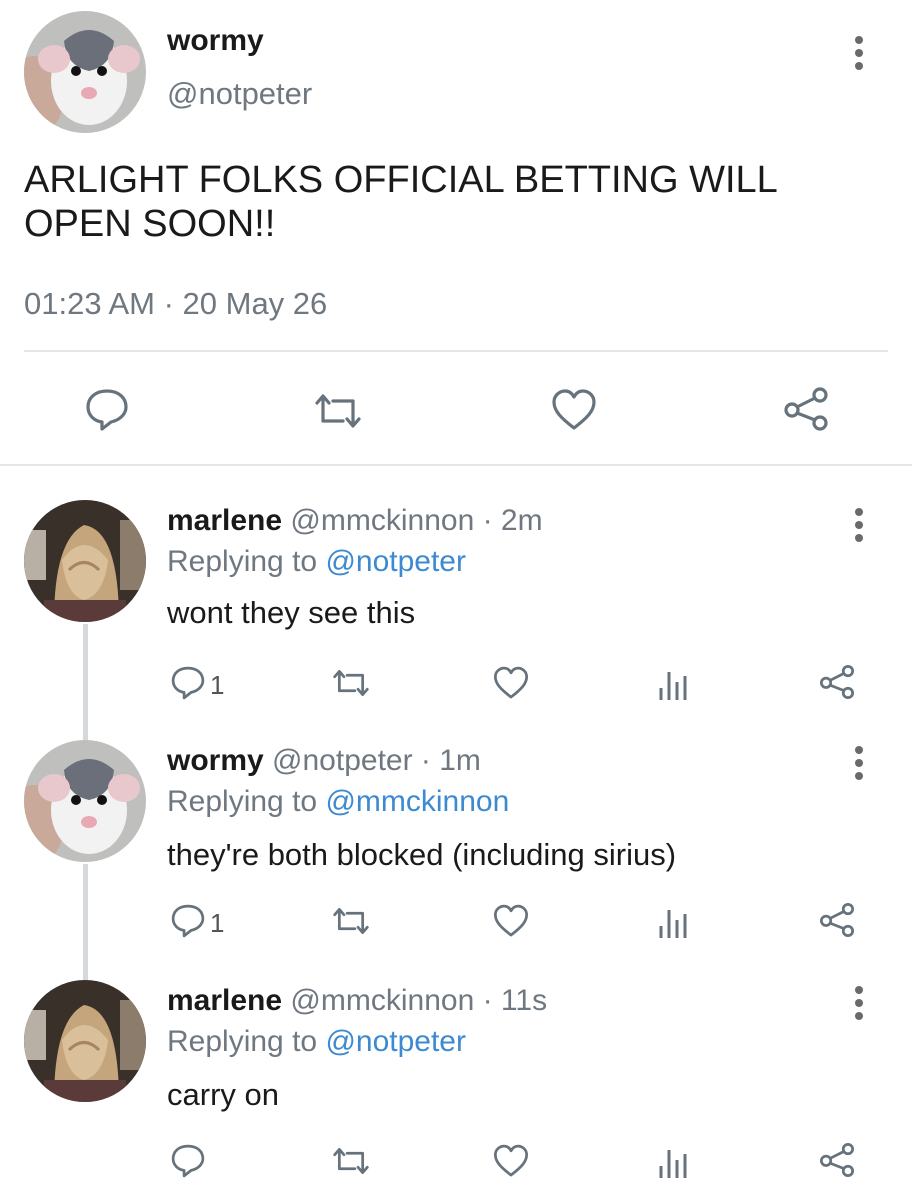 The width and height of the screenshot is (912, 1200). What do you see at coordinates (376, 760) in the screenshot?
I see `author-handle-time: @notpeter · 1m` at bounding box center [376, 760].